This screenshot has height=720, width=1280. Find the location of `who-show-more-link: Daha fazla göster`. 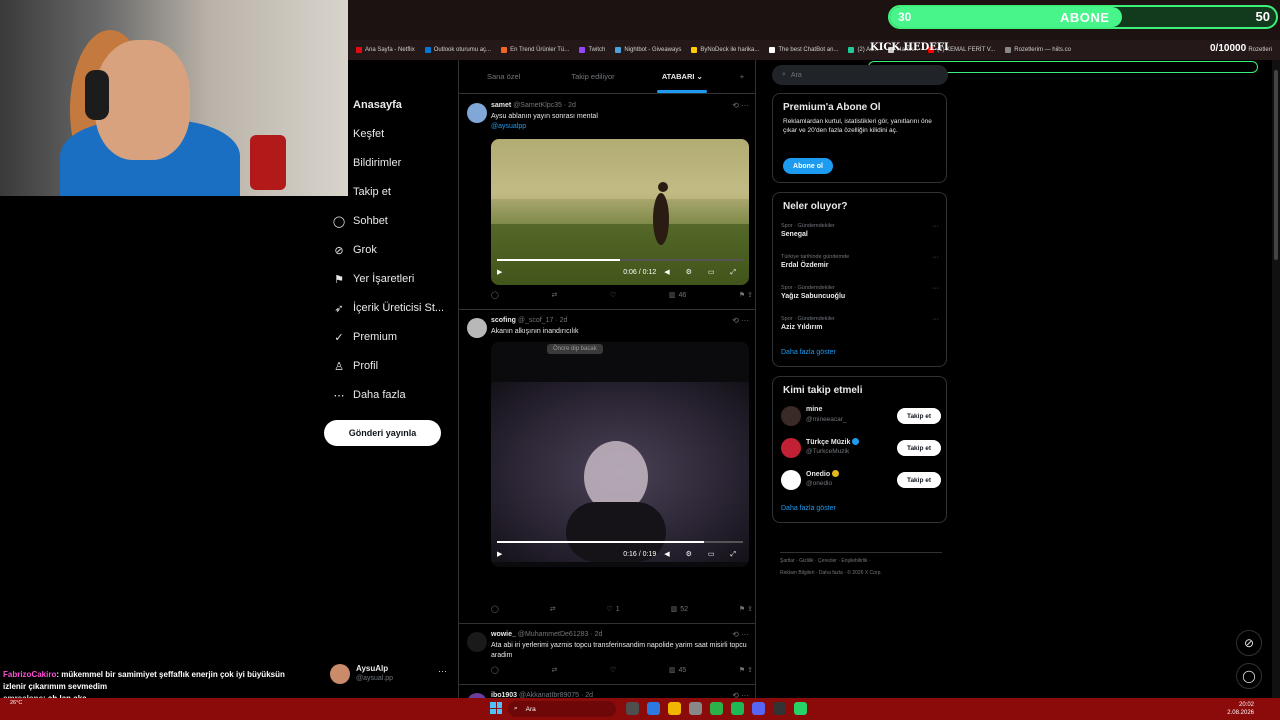

who-show-more-link: Daha fazla göster is located at coordinates (808, 508).